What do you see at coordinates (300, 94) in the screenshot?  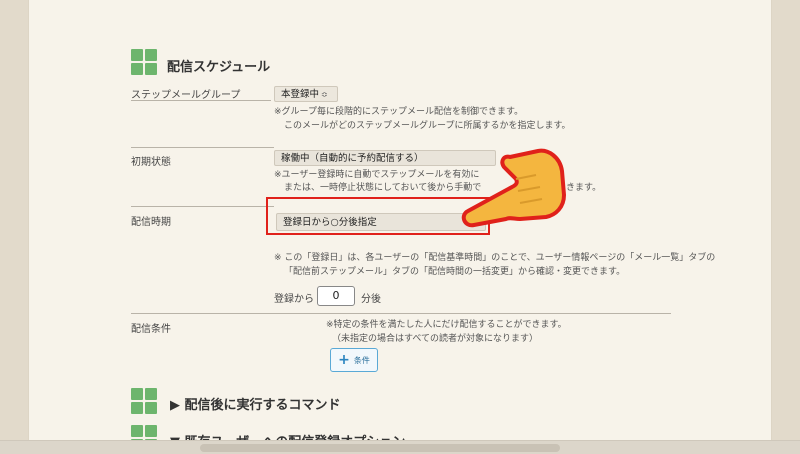 I see `step-group-value: 本登録中` at bounding box center [300, 94].